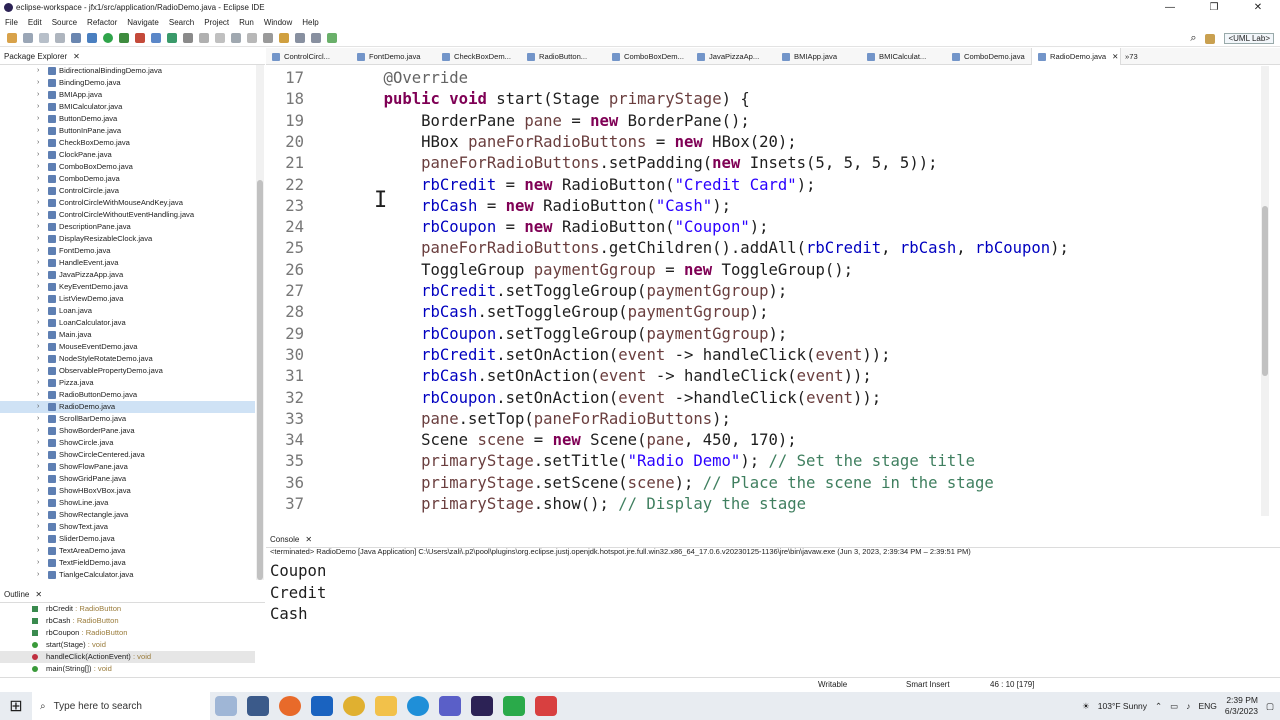 Image resolution: width=1280 pixels, height=720 pixels. What do you see at coordinates (386, 706) in the screenshot?
I see `file-explorer-icon` at bounding box center [386, 706].